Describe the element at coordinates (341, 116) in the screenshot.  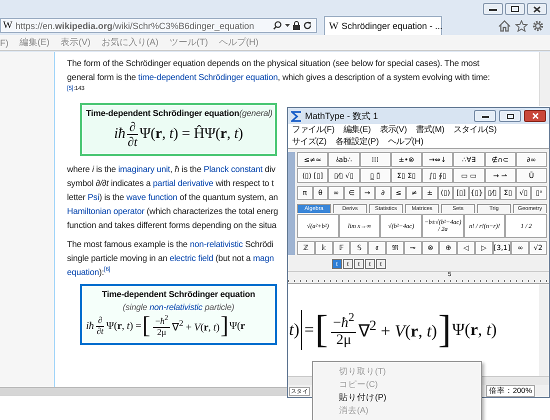
I see `window-title: MathType - 数式 1` at that location.